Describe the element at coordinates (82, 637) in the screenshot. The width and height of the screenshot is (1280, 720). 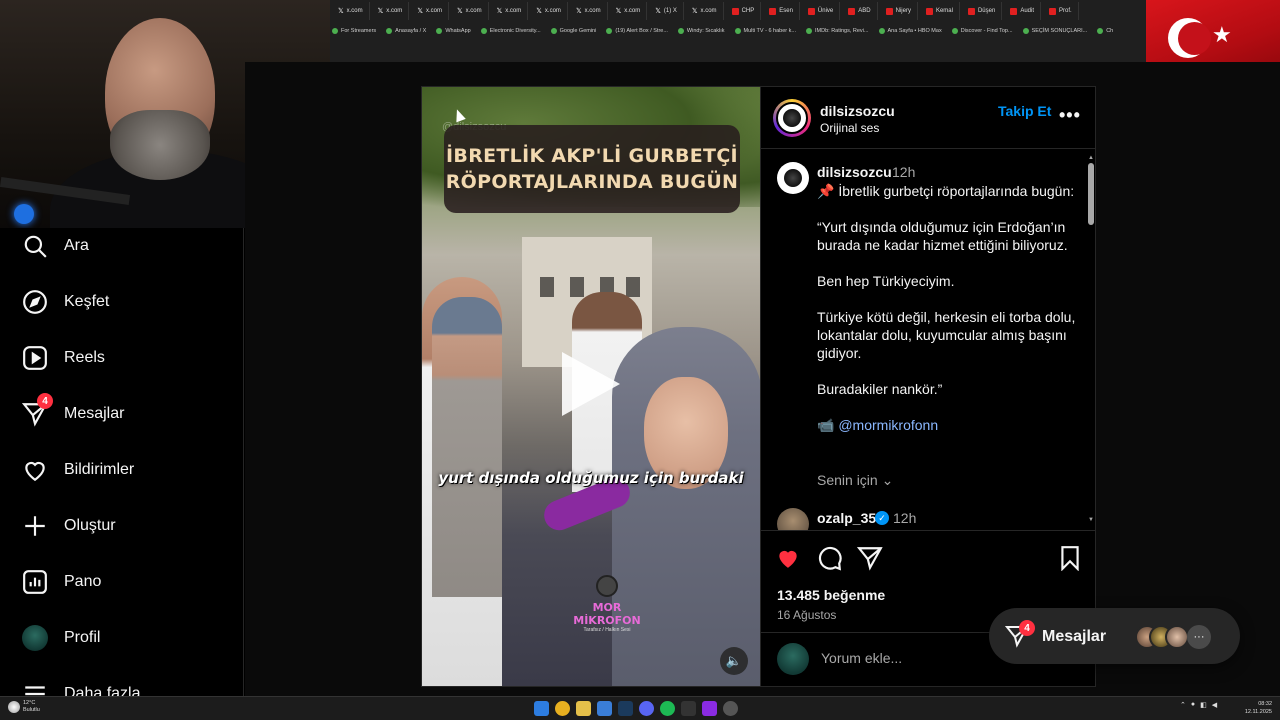
I see `sidebar-item-label: Profil` at that location.